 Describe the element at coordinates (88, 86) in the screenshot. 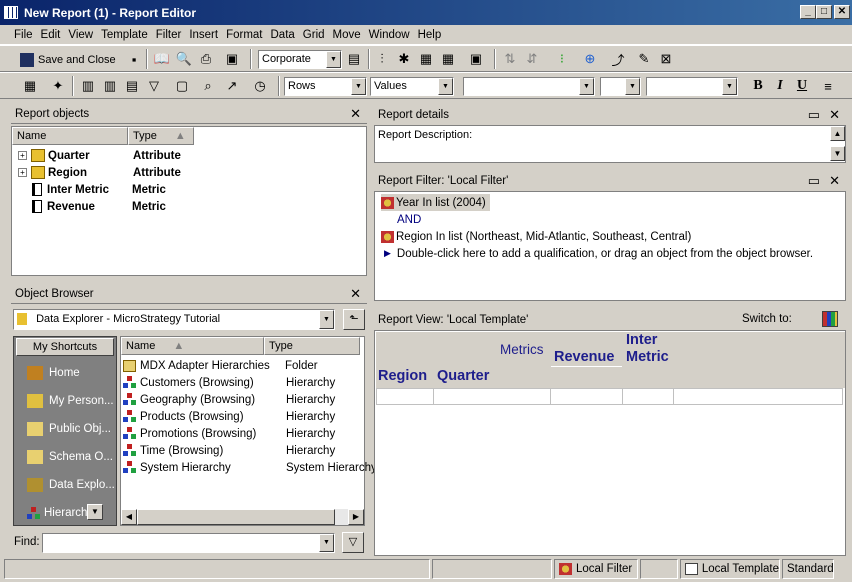

I see `report-icon: ▥` at that location.